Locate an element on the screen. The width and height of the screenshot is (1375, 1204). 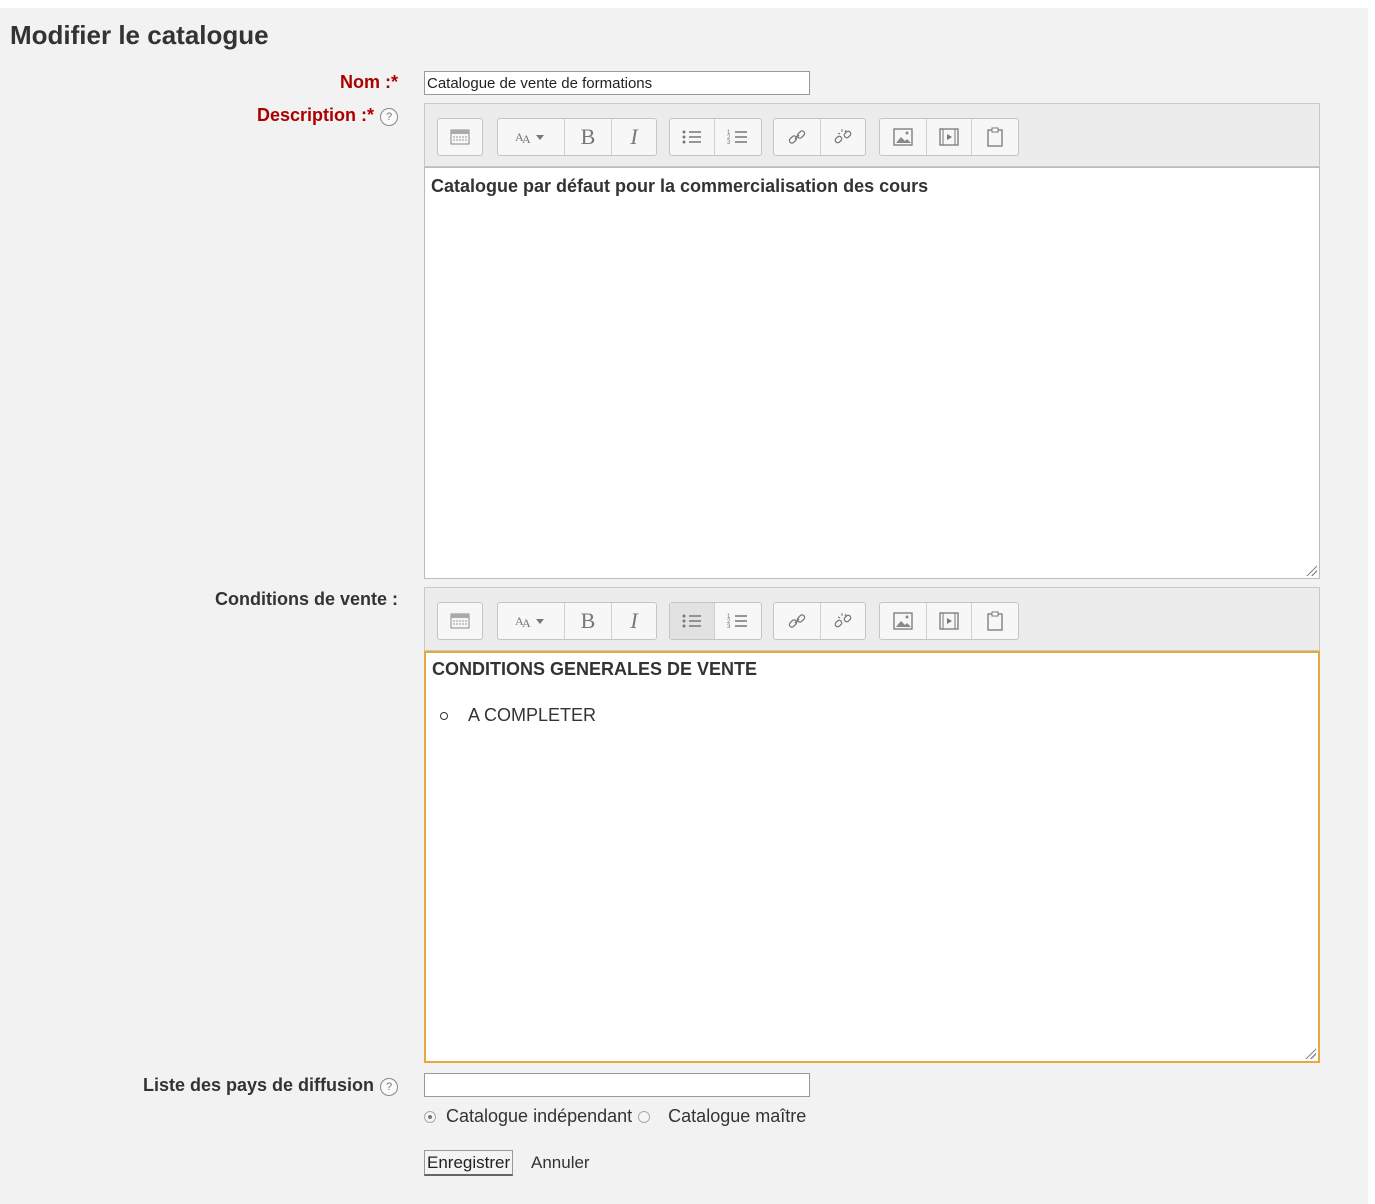
nom-label: Nom :* is located at coordinates (368, 82).